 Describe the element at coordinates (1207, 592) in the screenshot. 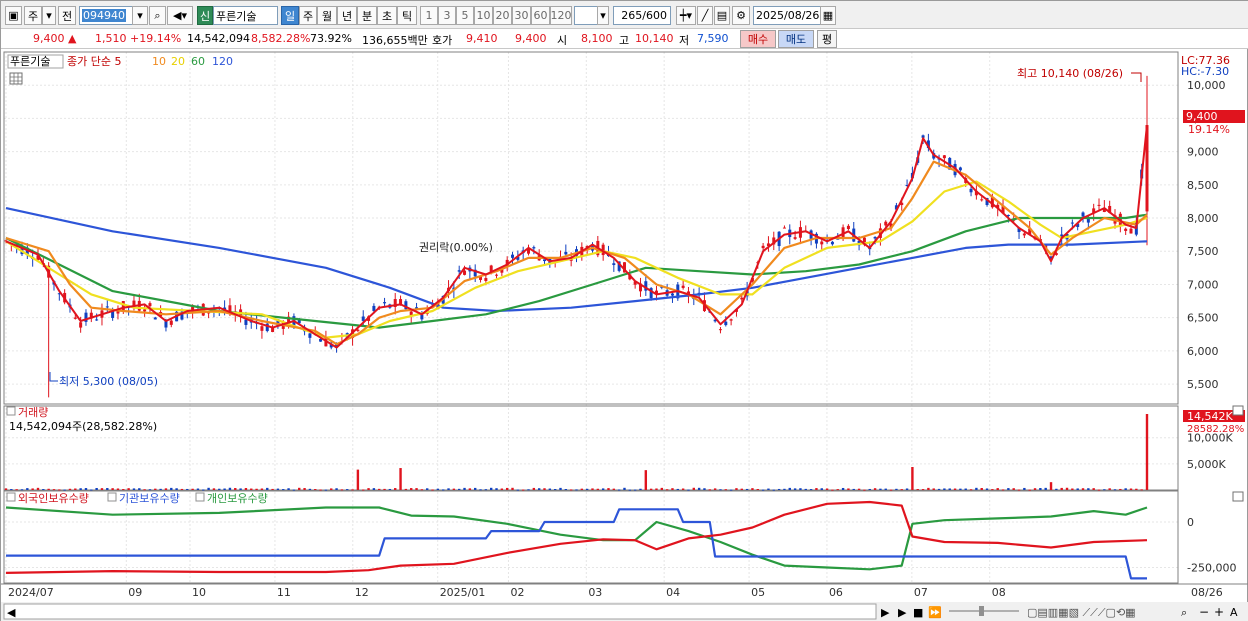

I see `x-tick-label: 08/26` at that location.